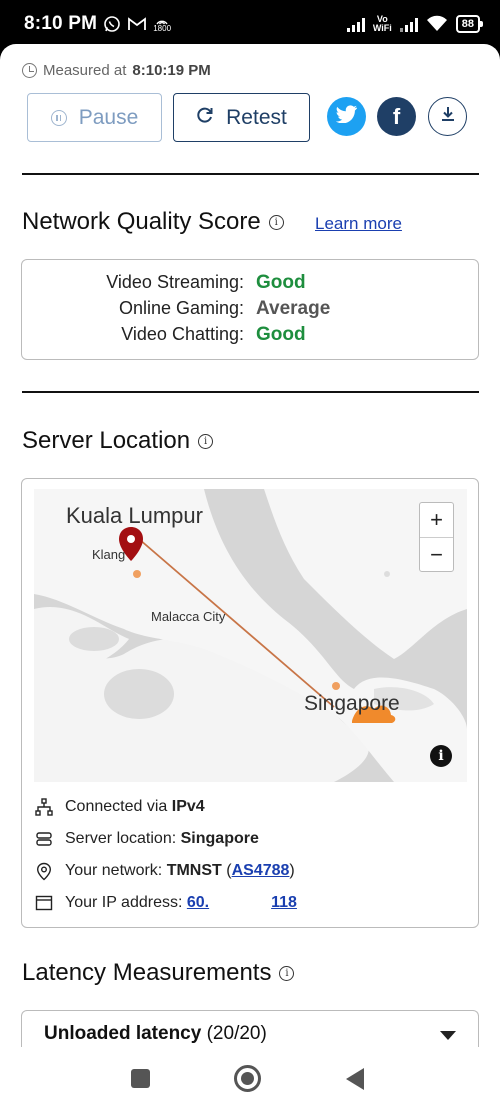 Image resolution: width=500 pixels, height=1111 pixels. I want to click on download-button, so click(447, 116).